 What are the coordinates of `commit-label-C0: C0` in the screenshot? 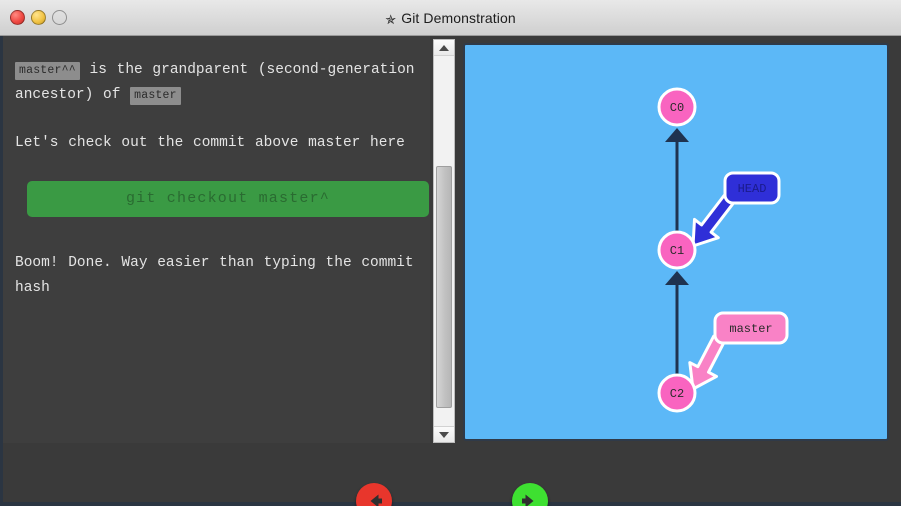 It's located at (677, 108).